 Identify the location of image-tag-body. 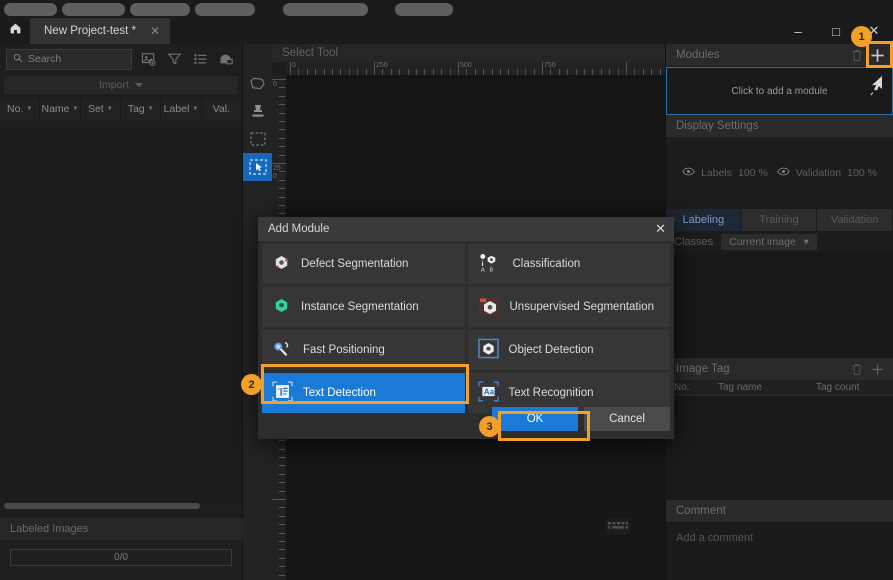
(779, 448).